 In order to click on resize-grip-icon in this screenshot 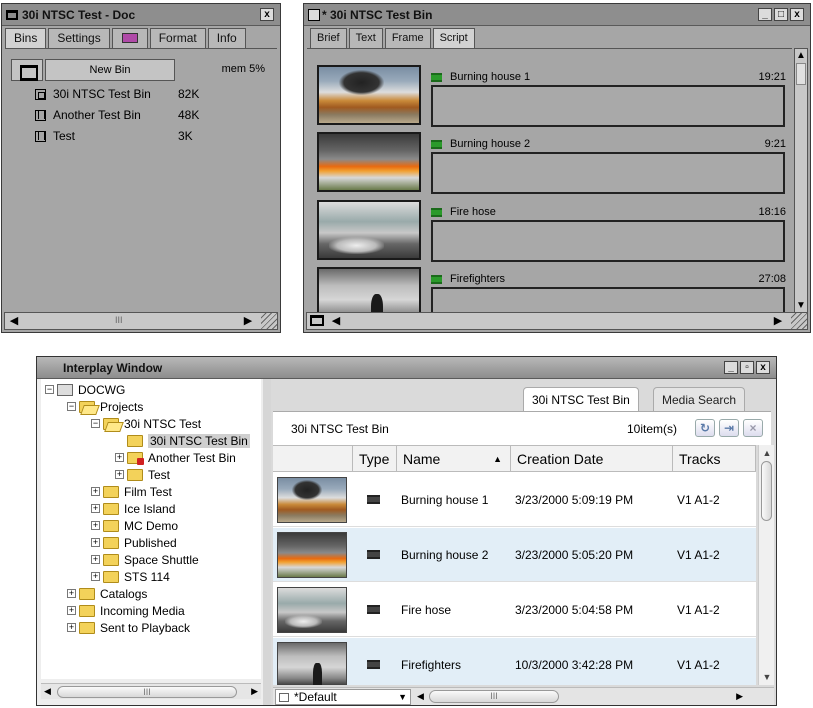, I will do `click(269, 321)`.